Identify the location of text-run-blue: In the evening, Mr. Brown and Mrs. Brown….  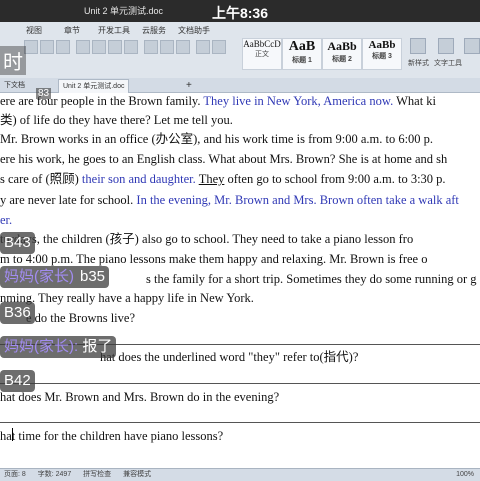
(297, 200).